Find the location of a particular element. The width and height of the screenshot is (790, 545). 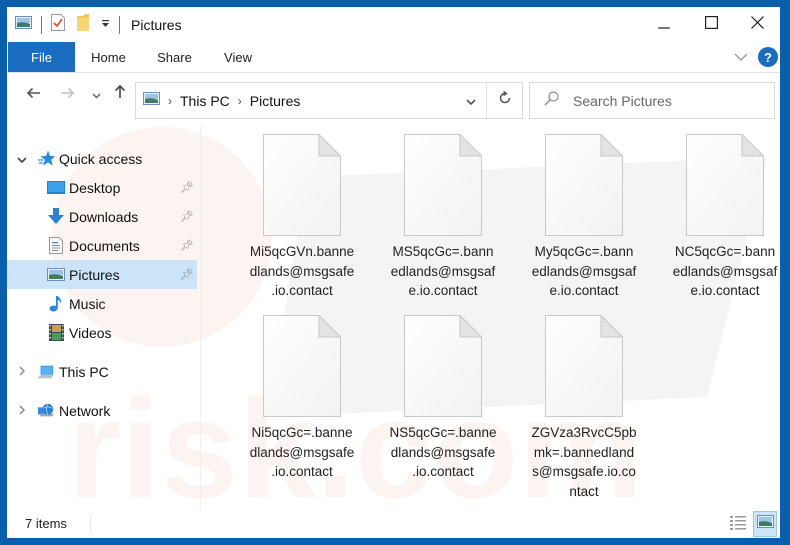

file-name: MS5qcGc=.bann edlands@msgsaf e.io.contact is located at coordinates (443, 271).